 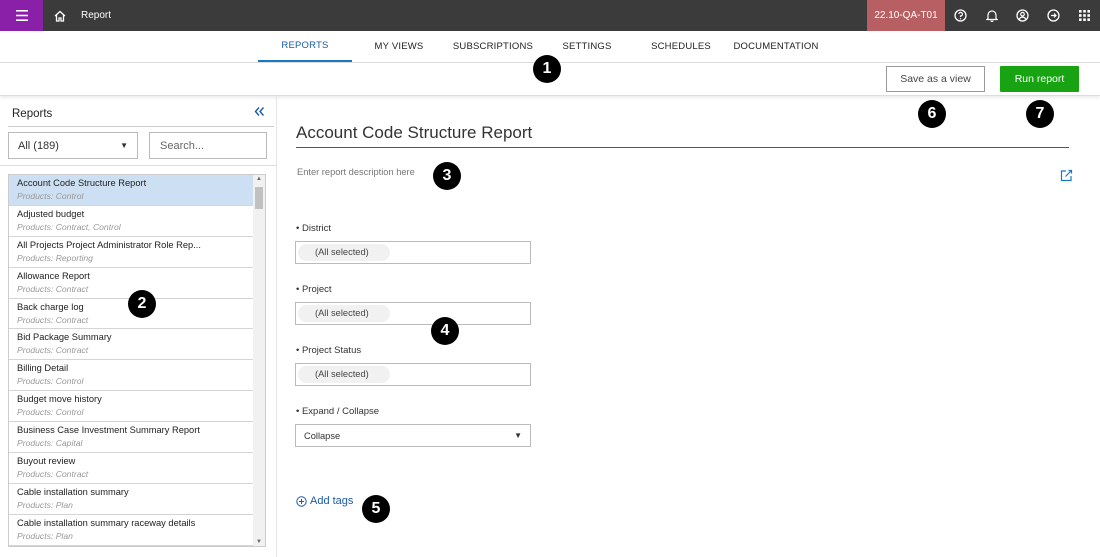 I want to click on help-icon, so click(x=960, y=15).